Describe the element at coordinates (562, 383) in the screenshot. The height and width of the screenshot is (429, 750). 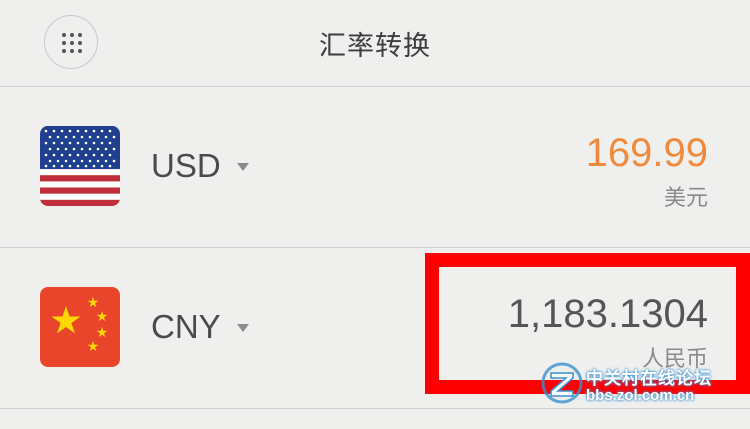
I see `zol-logo-icon` at that location.